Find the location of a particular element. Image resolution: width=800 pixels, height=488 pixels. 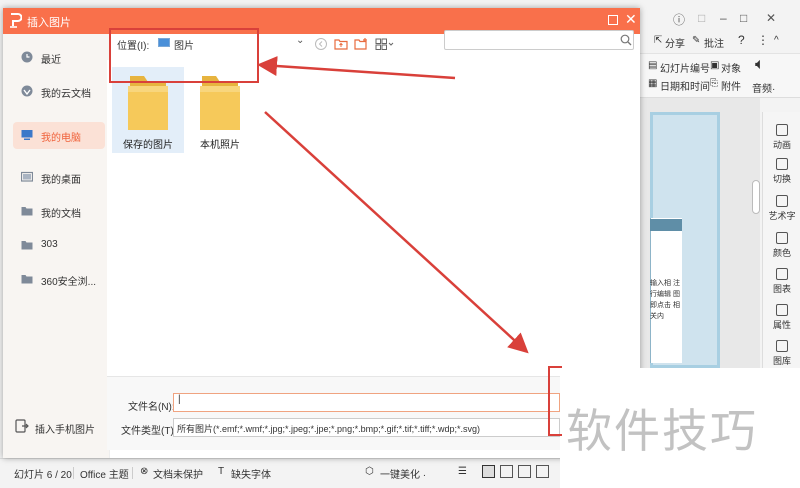

arrow-to-location is located at coordinates (356, 68).